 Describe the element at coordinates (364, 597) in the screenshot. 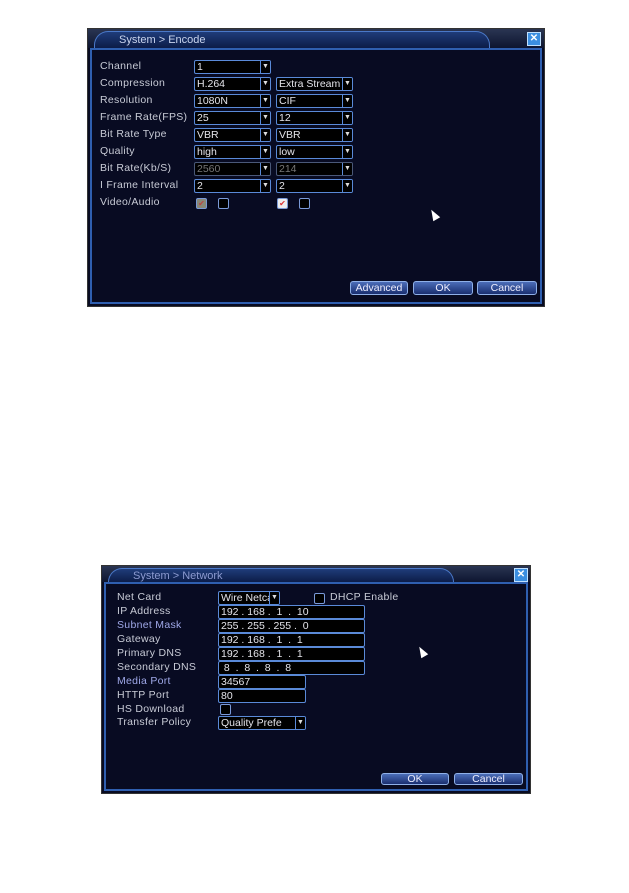

I see `dhcp-label: DHCP Enable` at that location.